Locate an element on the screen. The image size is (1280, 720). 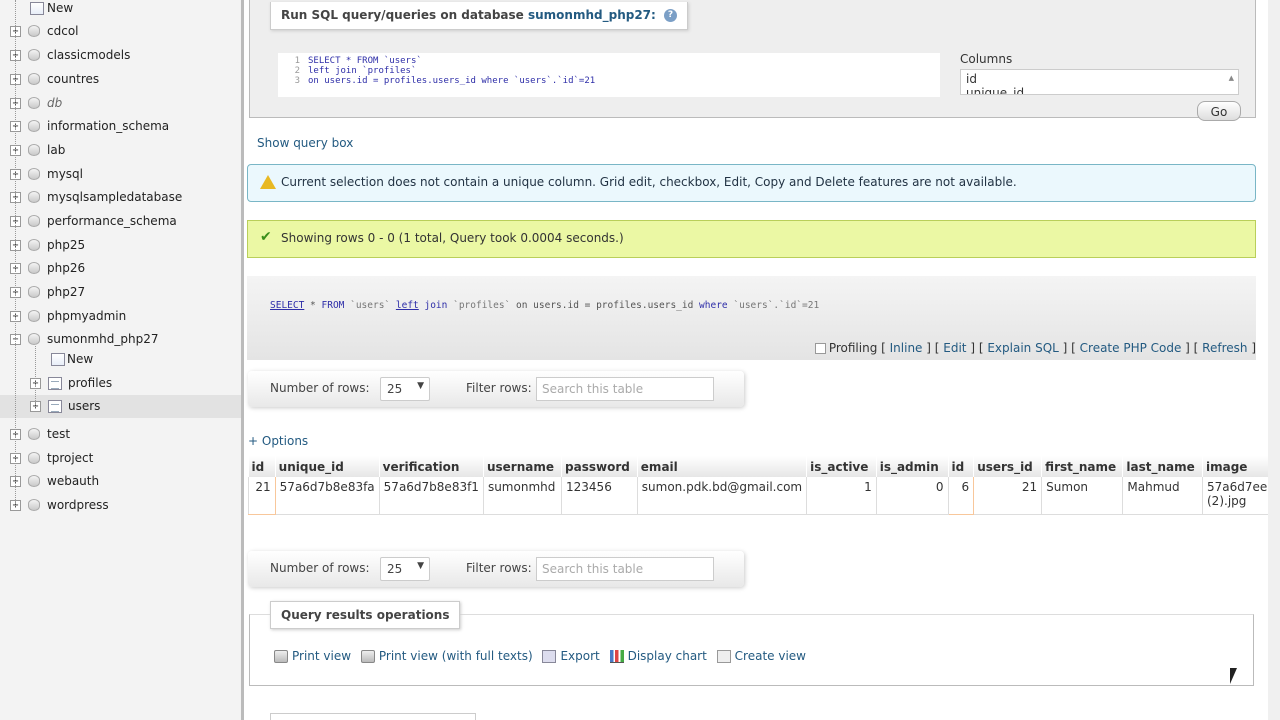
column-header: users_id is located at coordinates (1008, 466).